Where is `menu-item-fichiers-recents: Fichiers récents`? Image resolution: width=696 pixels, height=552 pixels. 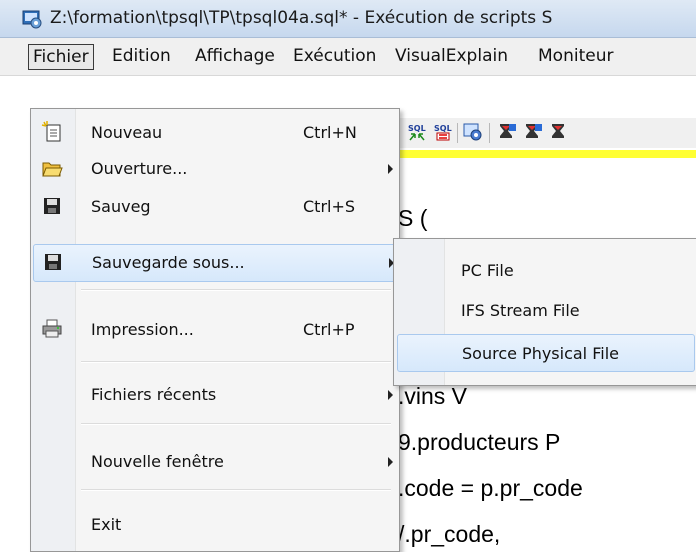
menu-item-fichiers-recents: Fichiers récents is located at coordinates (214, 395).